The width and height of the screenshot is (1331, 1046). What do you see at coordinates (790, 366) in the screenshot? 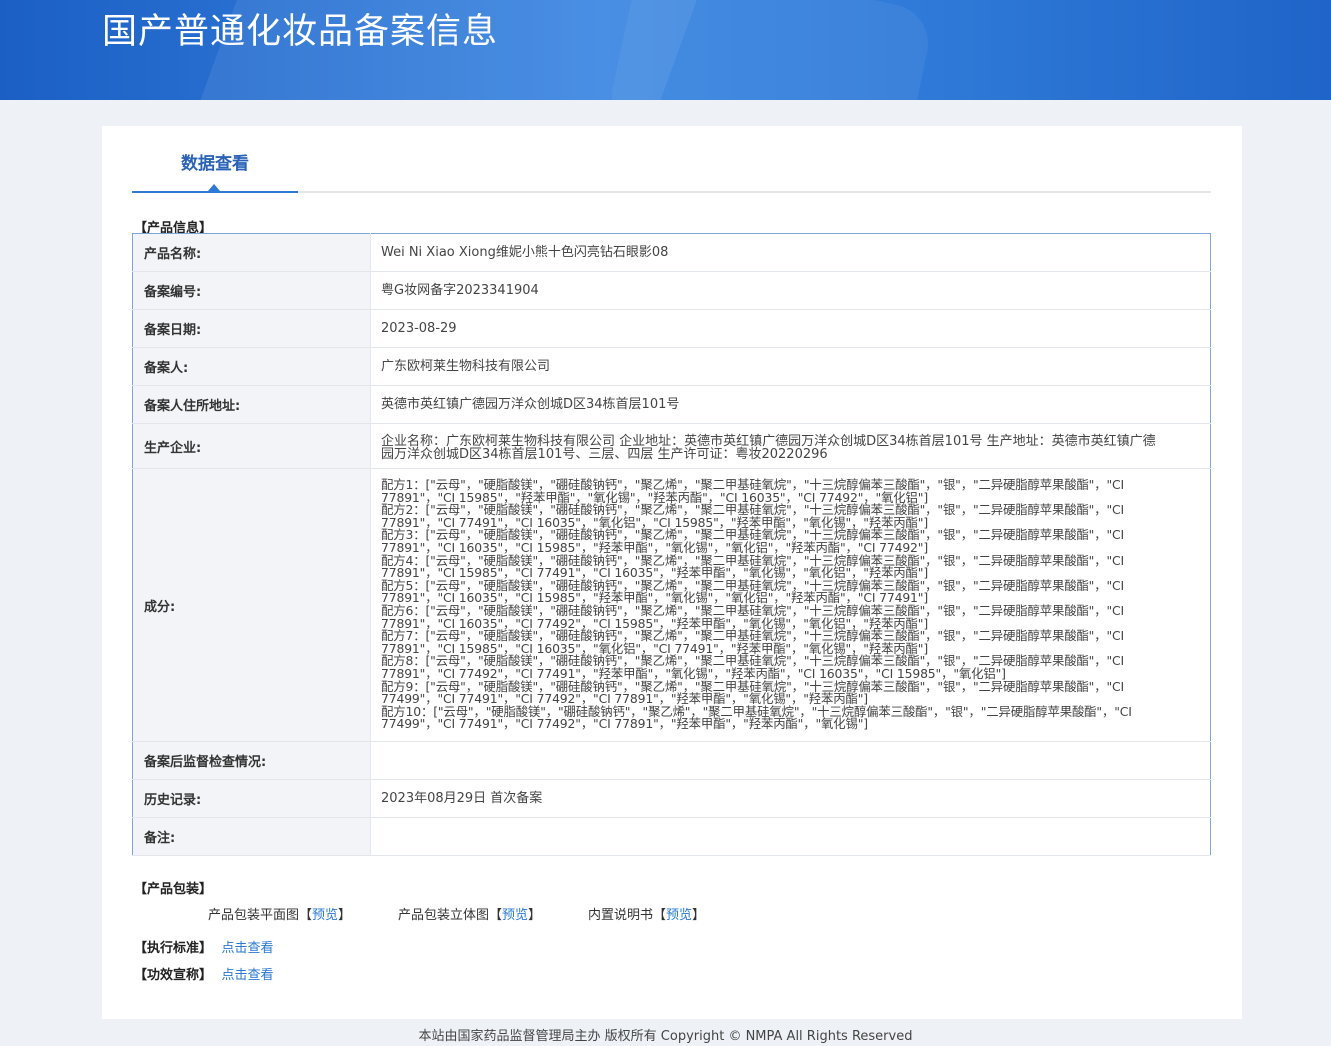
I see `filer-value: 广东欧柯莱生物科技有限公司` at bounding box center [790, 366].